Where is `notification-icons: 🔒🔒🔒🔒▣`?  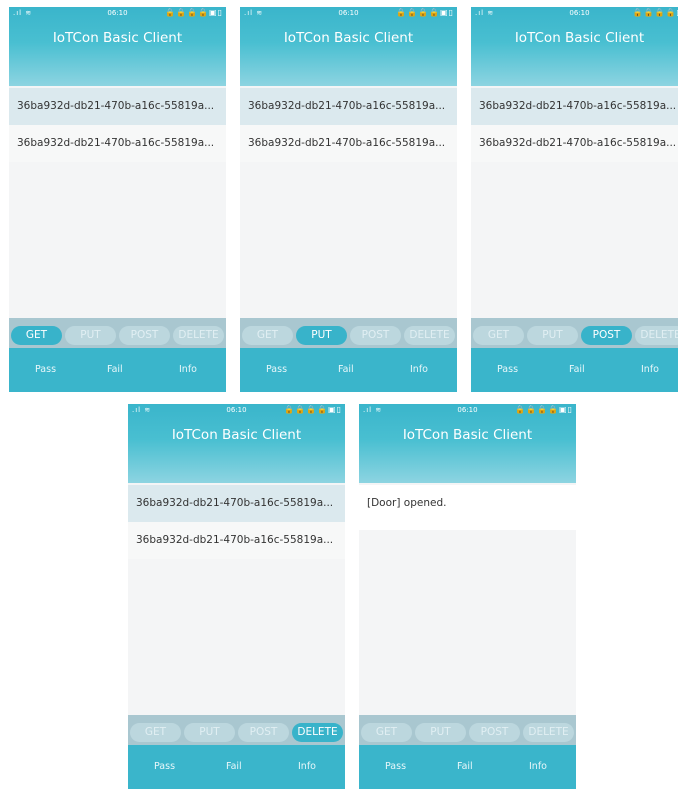
notification-icons: 🔒🔒🔒🔒▣ is located at coordinates (655, 12).